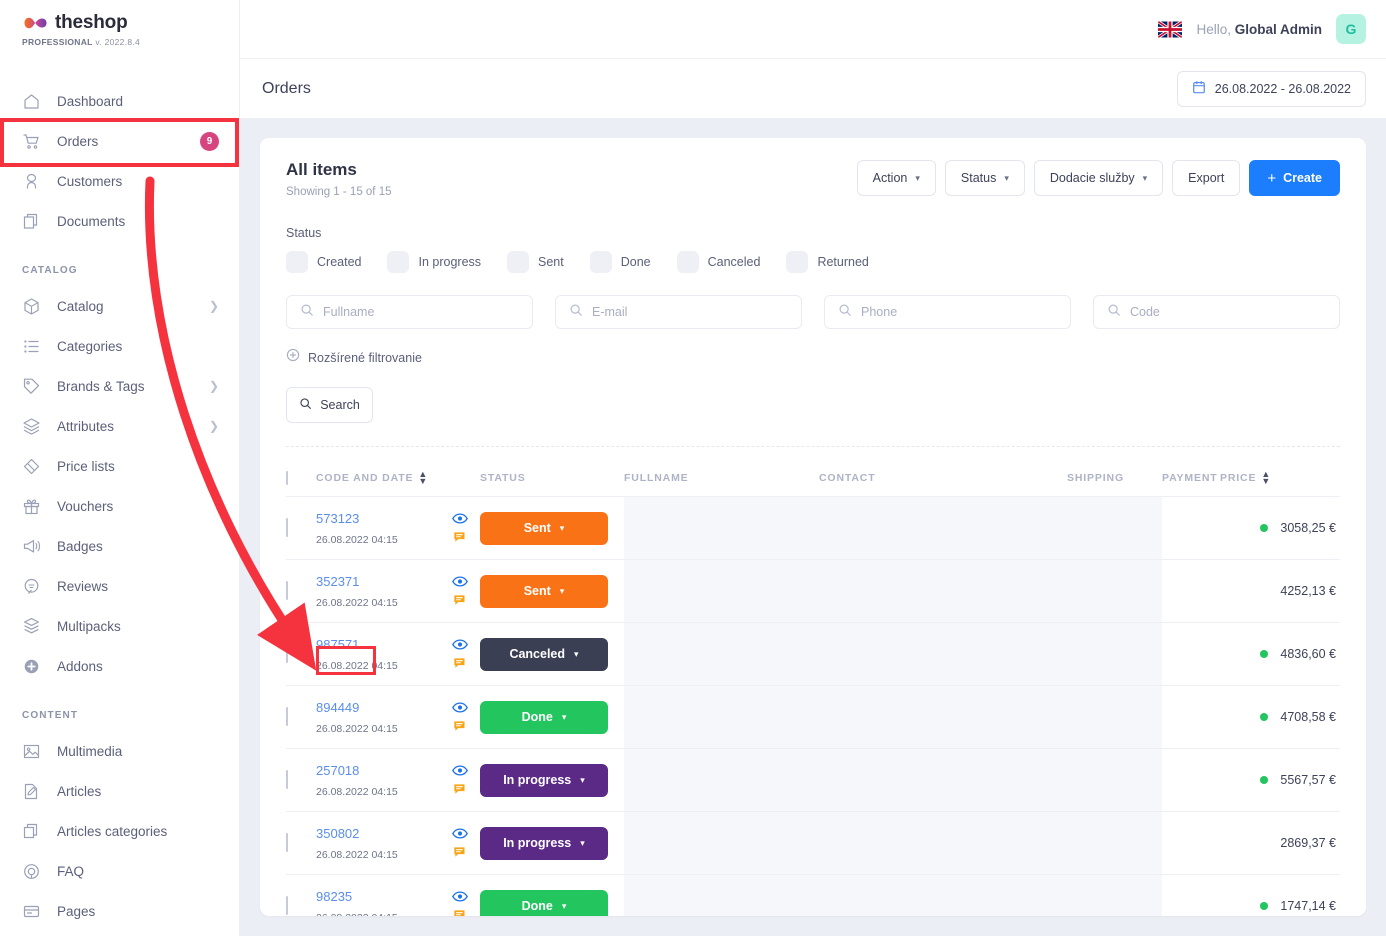 This screenshot has width=1386, height=936. I want to click on status-filter-option: Created, so click(333, 262).